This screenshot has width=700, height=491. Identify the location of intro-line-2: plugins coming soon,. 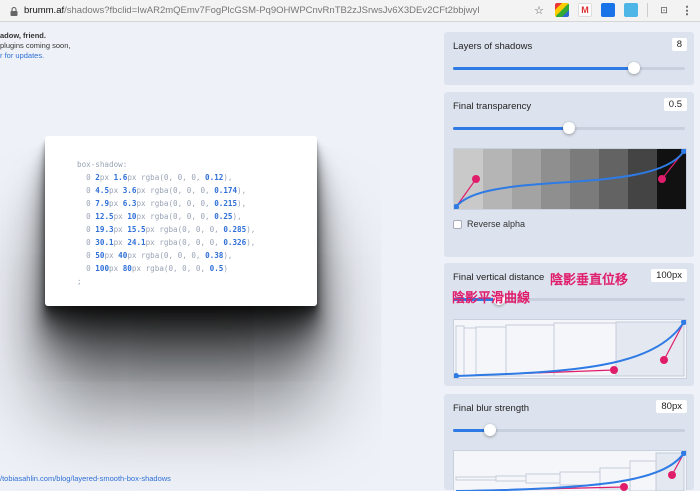
(35, 45).